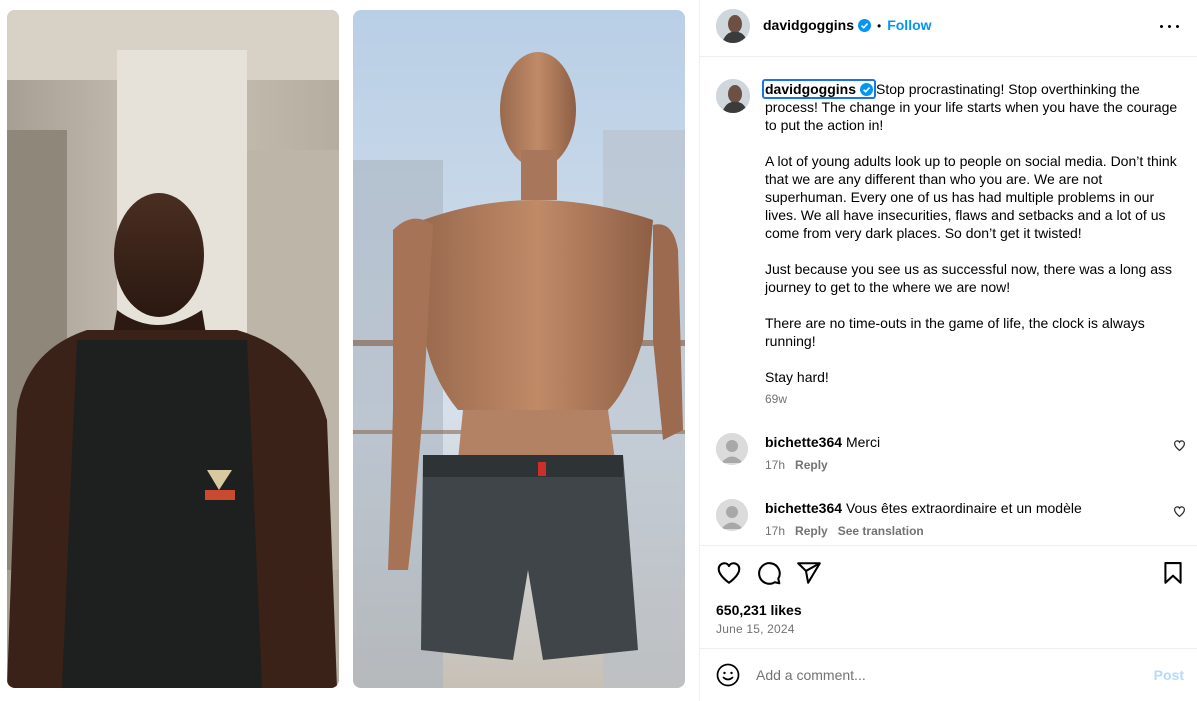  I want to click on author-row: davidgoggins • Follow, so click(847, 25).